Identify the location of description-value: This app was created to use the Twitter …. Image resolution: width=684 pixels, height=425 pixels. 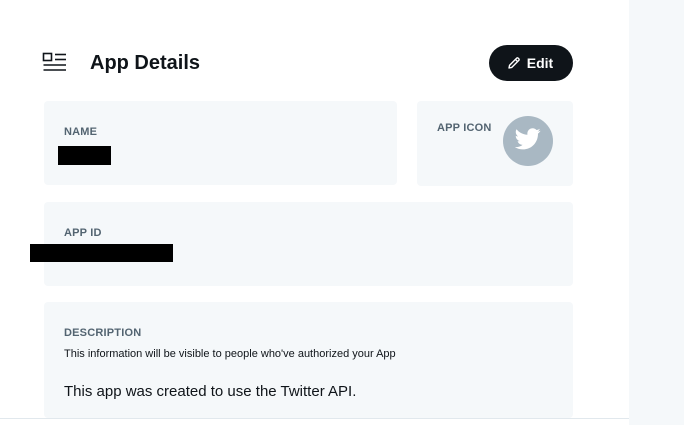
(210, 391).